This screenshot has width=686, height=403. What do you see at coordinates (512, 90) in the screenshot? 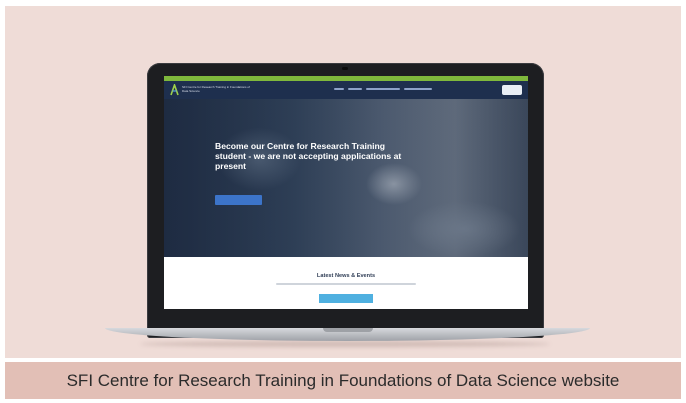
I see `partner-logo-icon` at bounding box center [512, 90].